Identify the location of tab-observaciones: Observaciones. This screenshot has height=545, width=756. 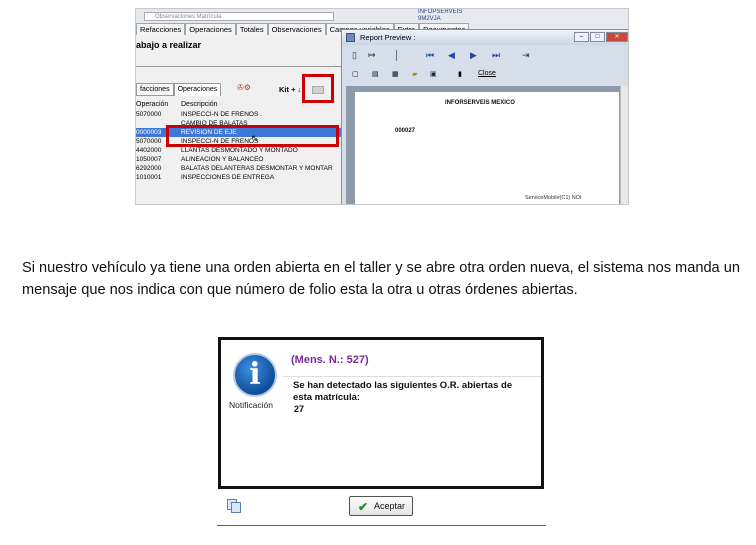
(296, 29).